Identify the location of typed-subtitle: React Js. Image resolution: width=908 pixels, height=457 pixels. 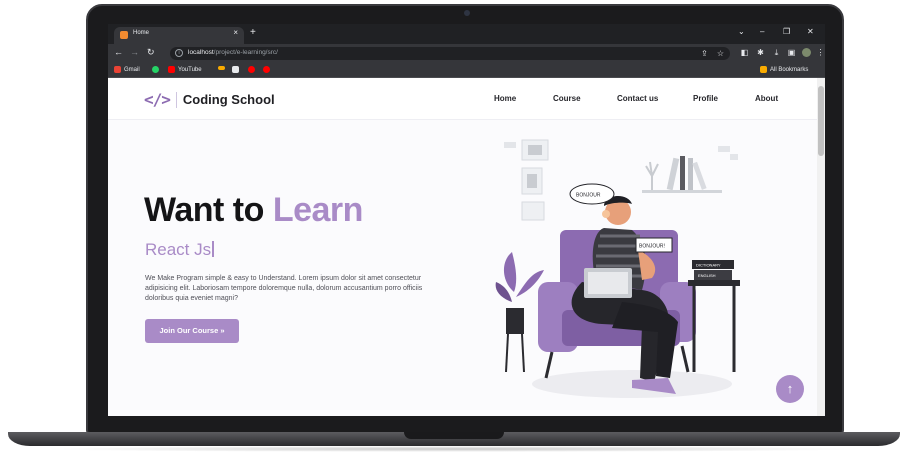
(180, 250).